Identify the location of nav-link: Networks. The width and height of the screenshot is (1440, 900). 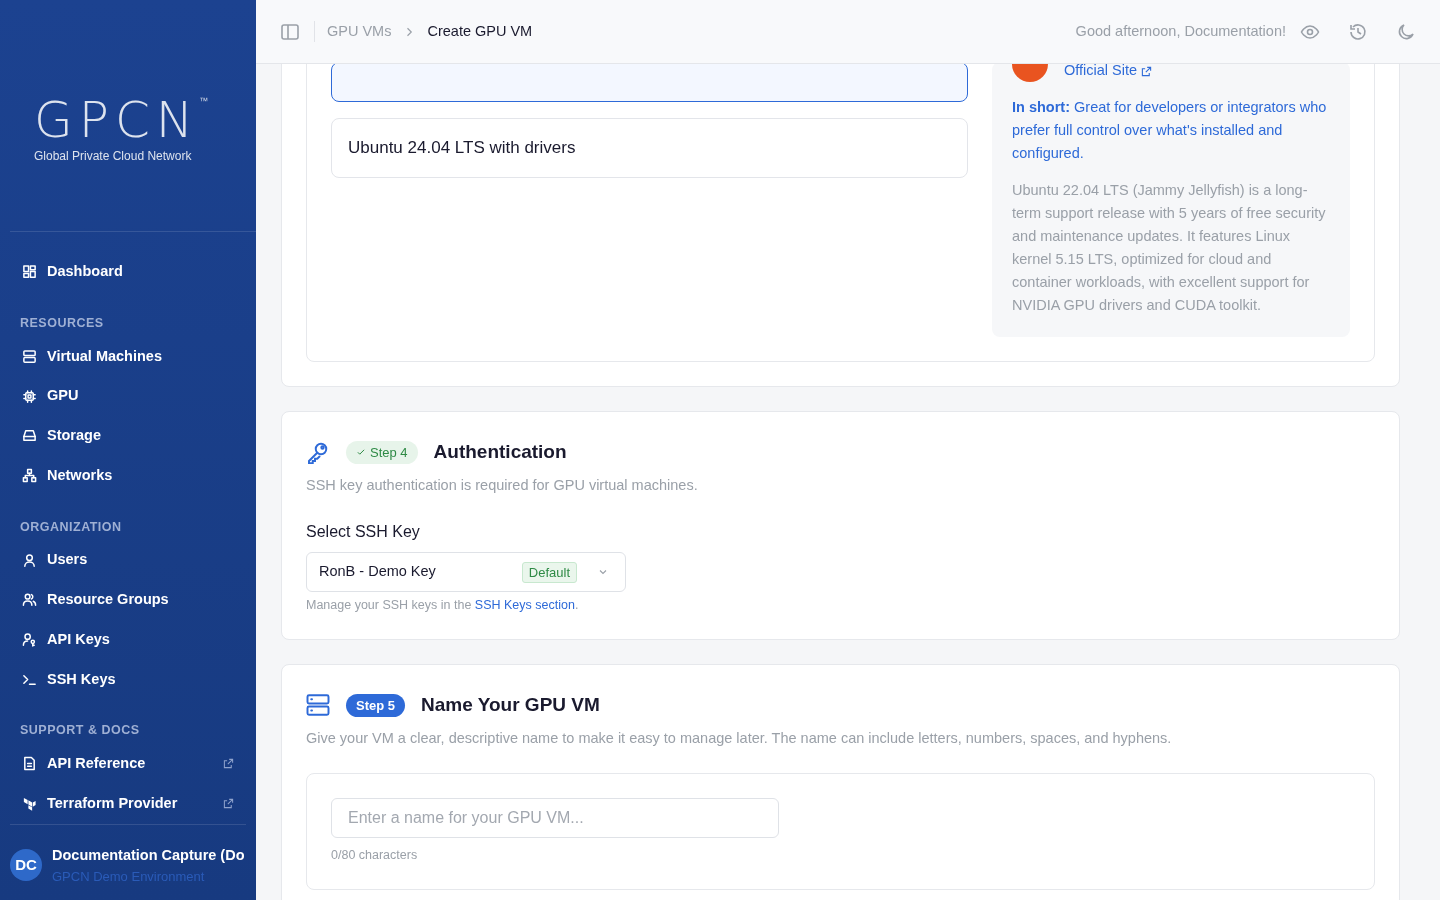
(128, 475).